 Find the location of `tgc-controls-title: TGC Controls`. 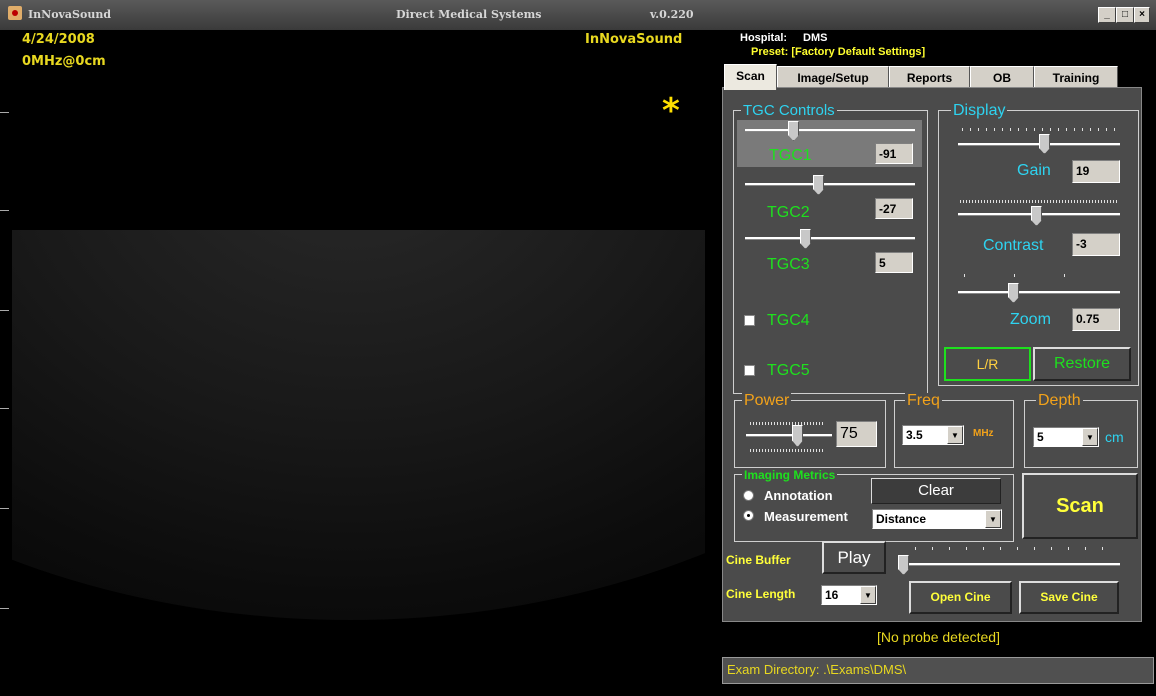

tgc-controls-title: TGC Controls is located at coordinates (789, 110).